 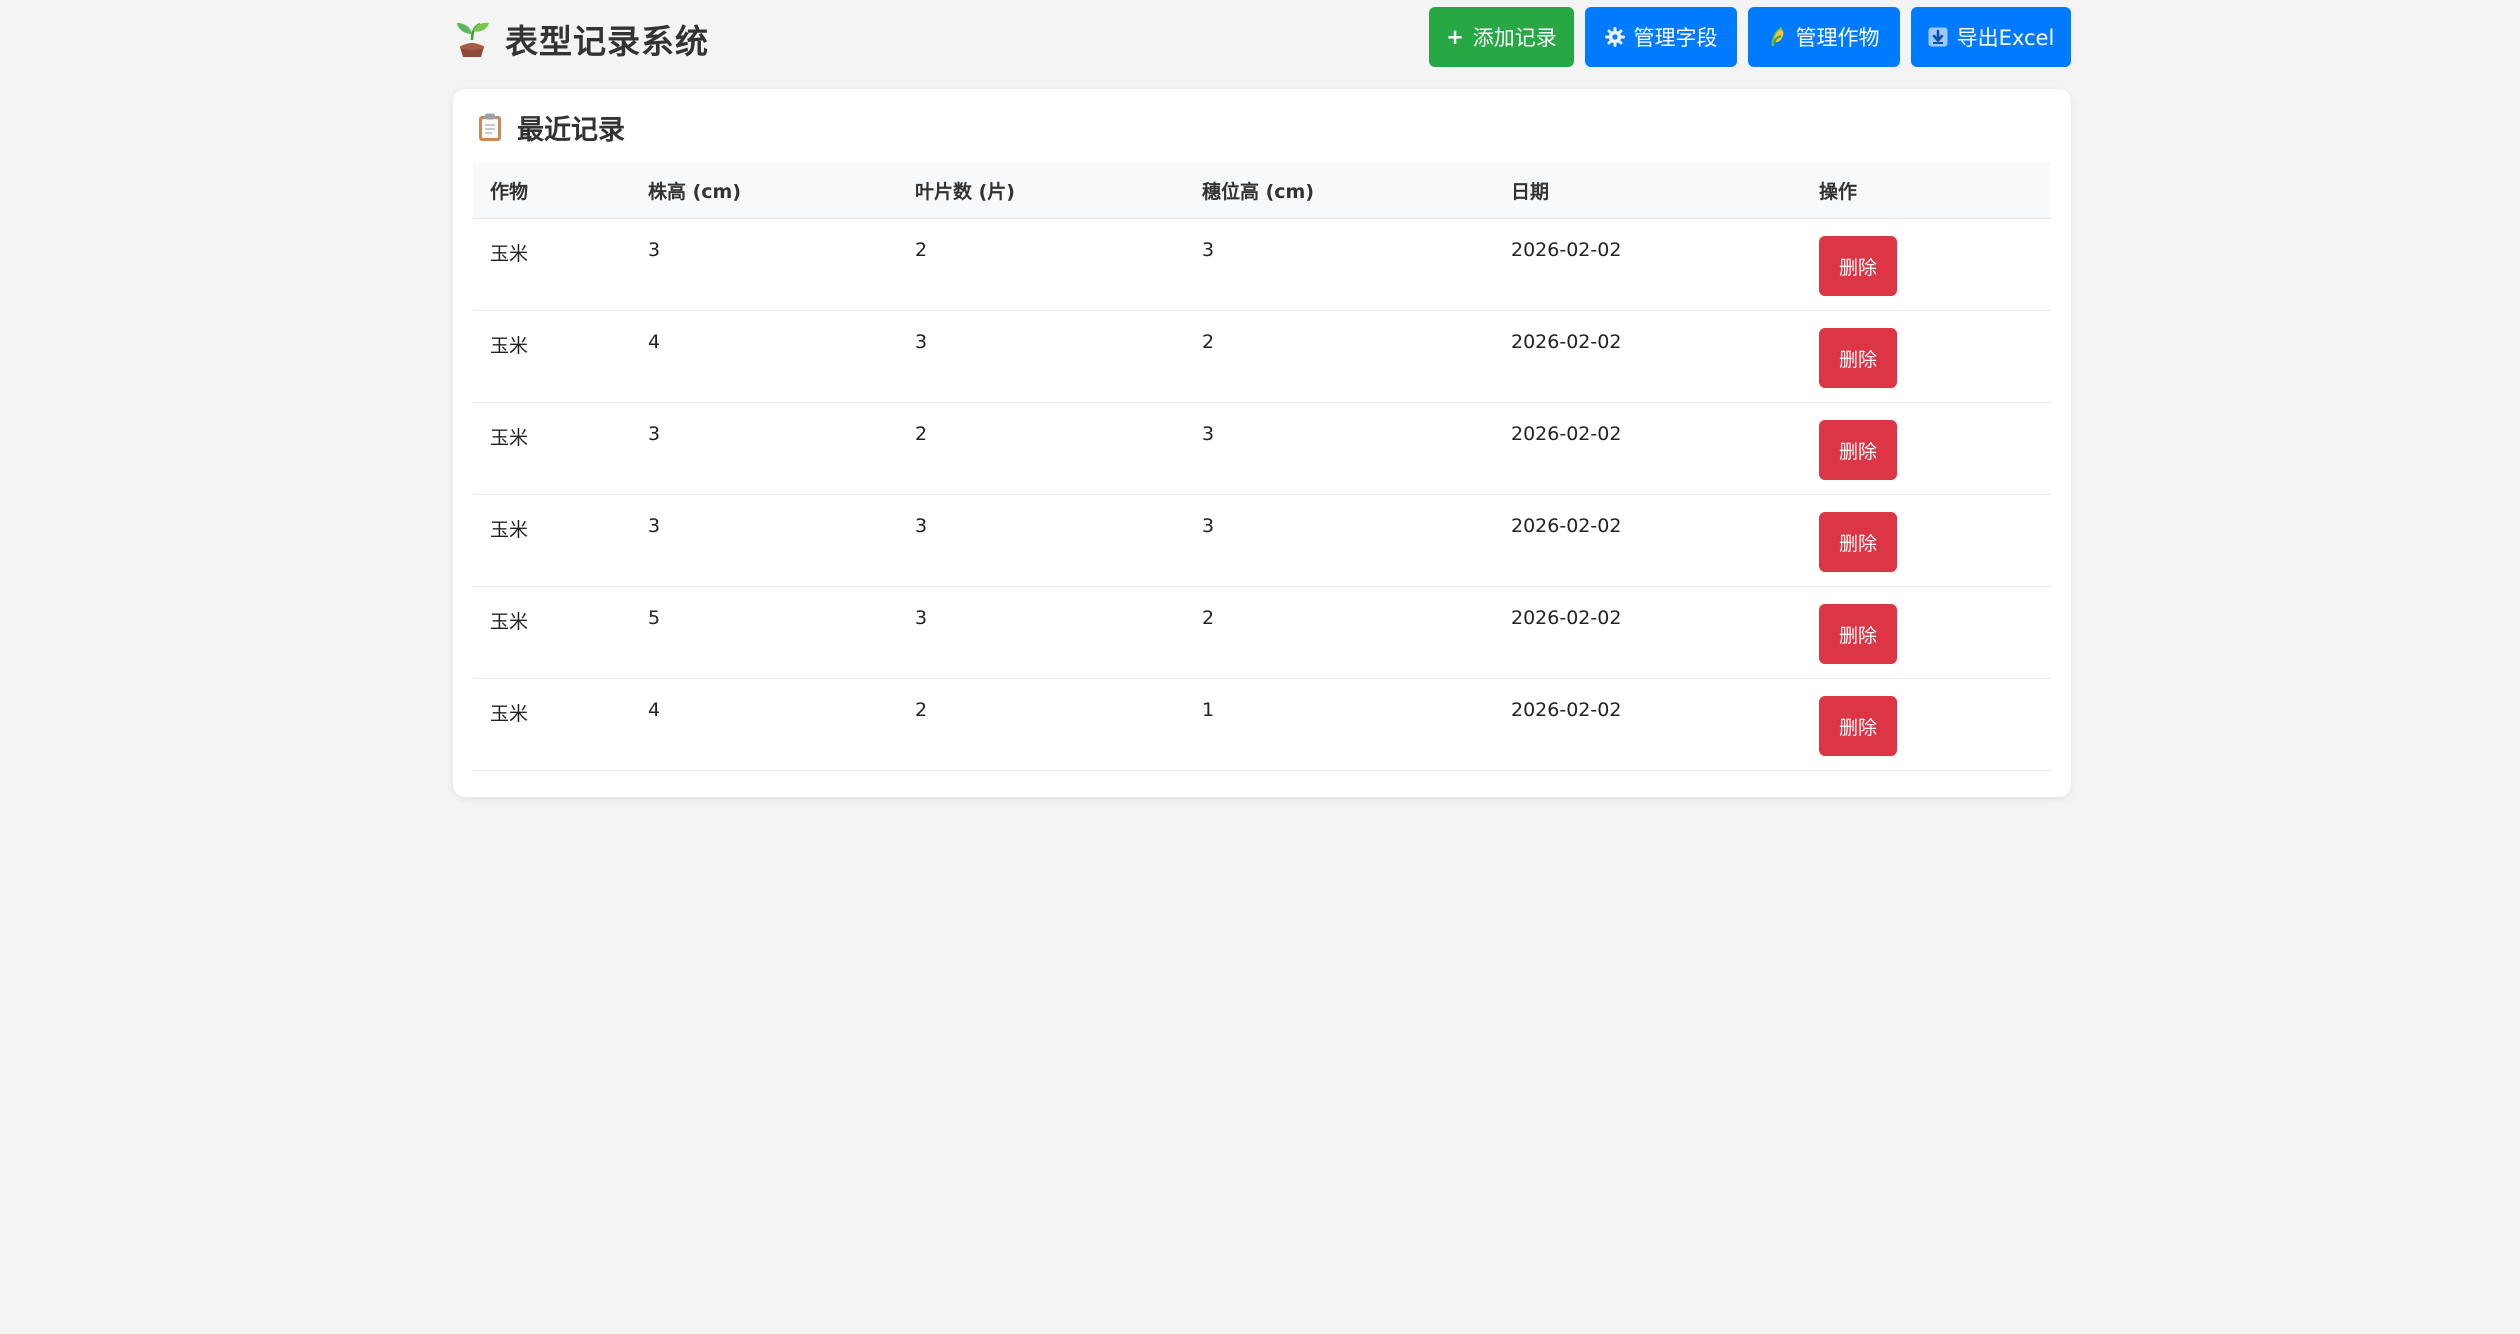 I want to click on table-row: 玉米 4 2 1 2026-02-02 删除, so click(x=1262, y=724).